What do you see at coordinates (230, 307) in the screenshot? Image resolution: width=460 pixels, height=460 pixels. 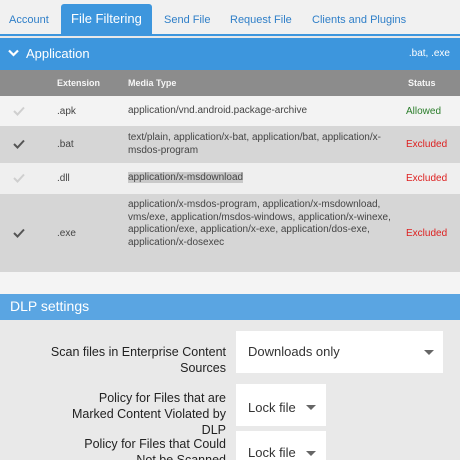 I see `dlp-section-header: DLP settings` at bounding box center [230, 307].